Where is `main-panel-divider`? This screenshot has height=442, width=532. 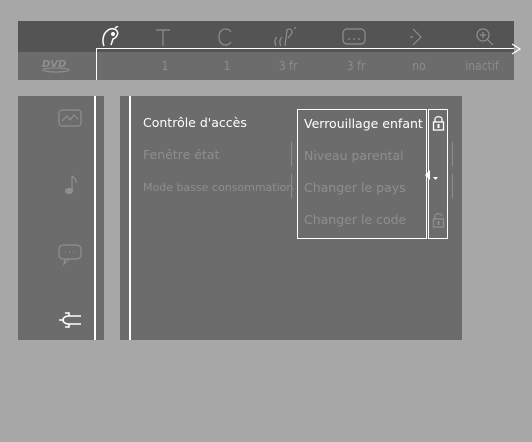
main-panel-divider is located at coordinates (130, 218).